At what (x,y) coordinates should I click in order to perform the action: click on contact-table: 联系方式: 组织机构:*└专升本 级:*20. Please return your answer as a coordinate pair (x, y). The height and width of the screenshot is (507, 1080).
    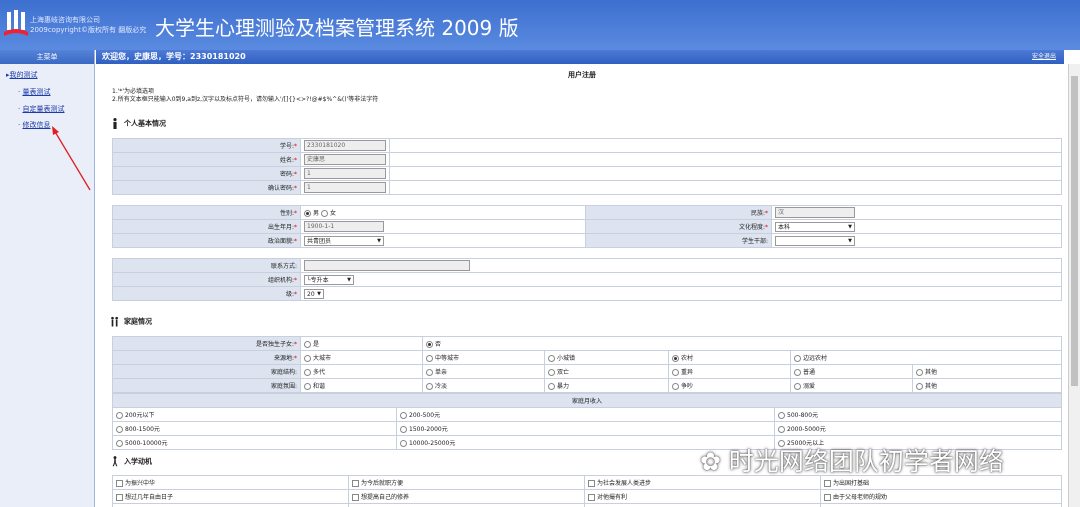
    Looking at the image, I should click on (587, 279).